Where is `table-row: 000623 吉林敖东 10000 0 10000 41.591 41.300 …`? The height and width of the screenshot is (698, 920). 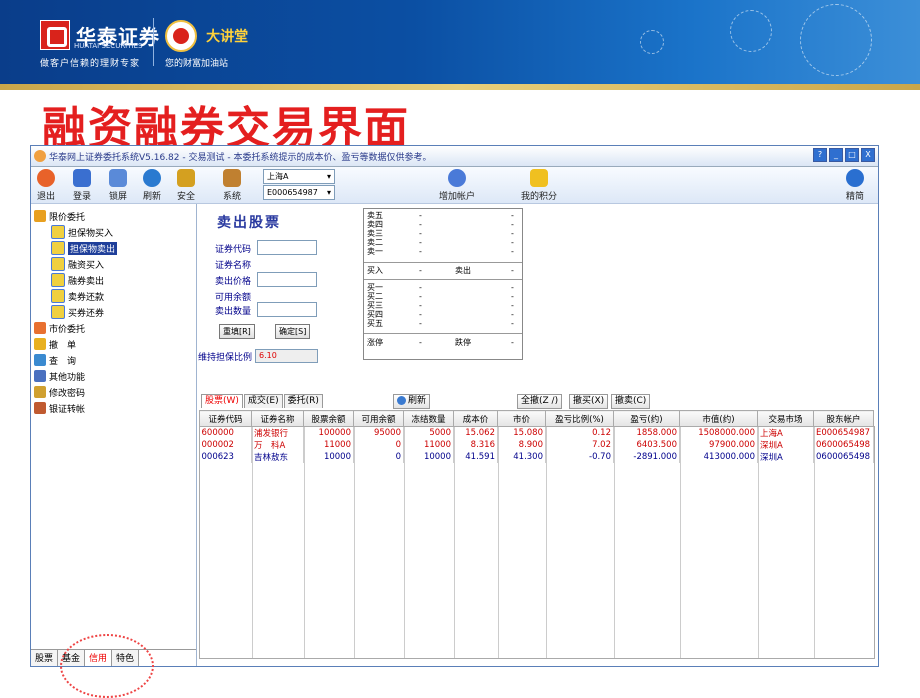
table-row: 000623 吉林敖东 10000 0 10000 41.591 41.300 … is located at coordinates (536, 457).